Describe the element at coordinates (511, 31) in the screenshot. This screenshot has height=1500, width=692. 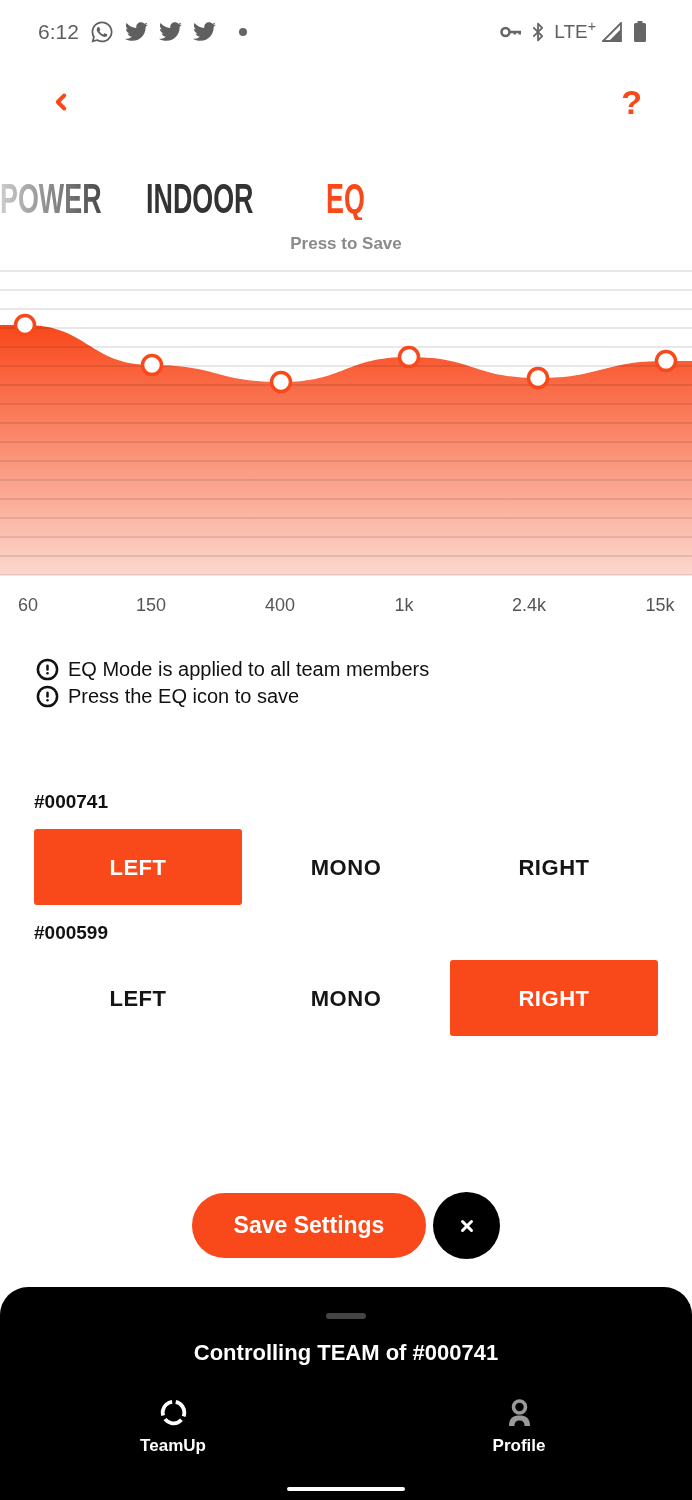
I see `key-icon` at that location.